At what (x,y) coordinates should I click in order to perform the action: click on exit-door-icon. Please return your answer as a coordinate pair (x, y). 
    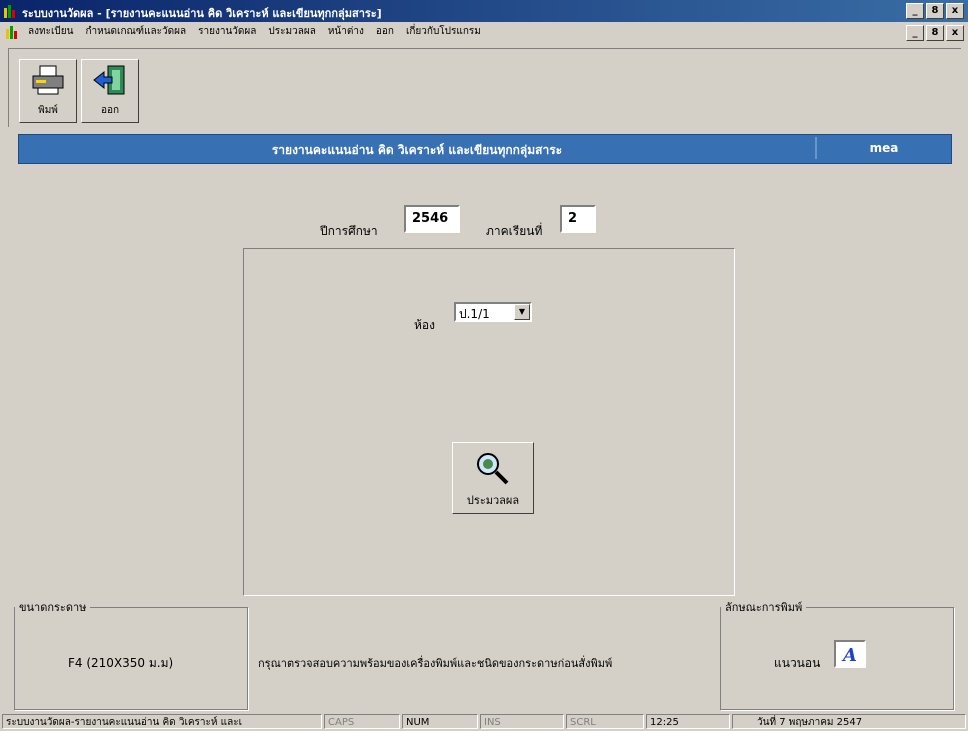
    Looking at the image, I should click on (109, 80).